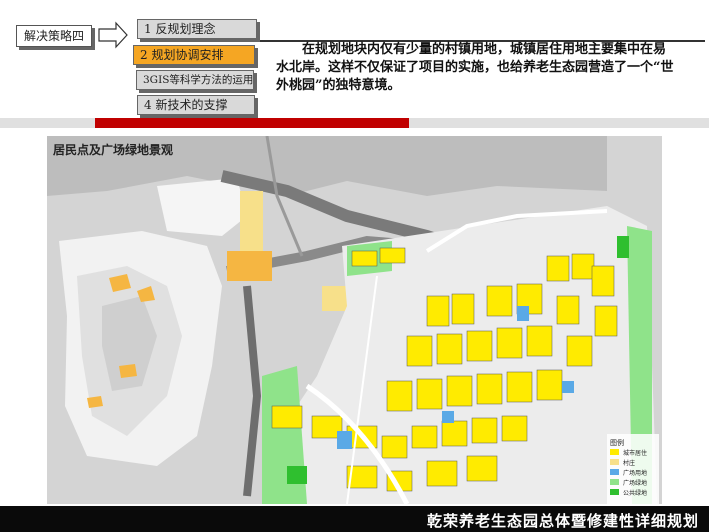 This screenshot has height=532, width=709. What do you see at coordinates (113, 149) in the screenshot?
I see `map-title: 居民点及广场绿地景观` at bounding box center [113, 149].